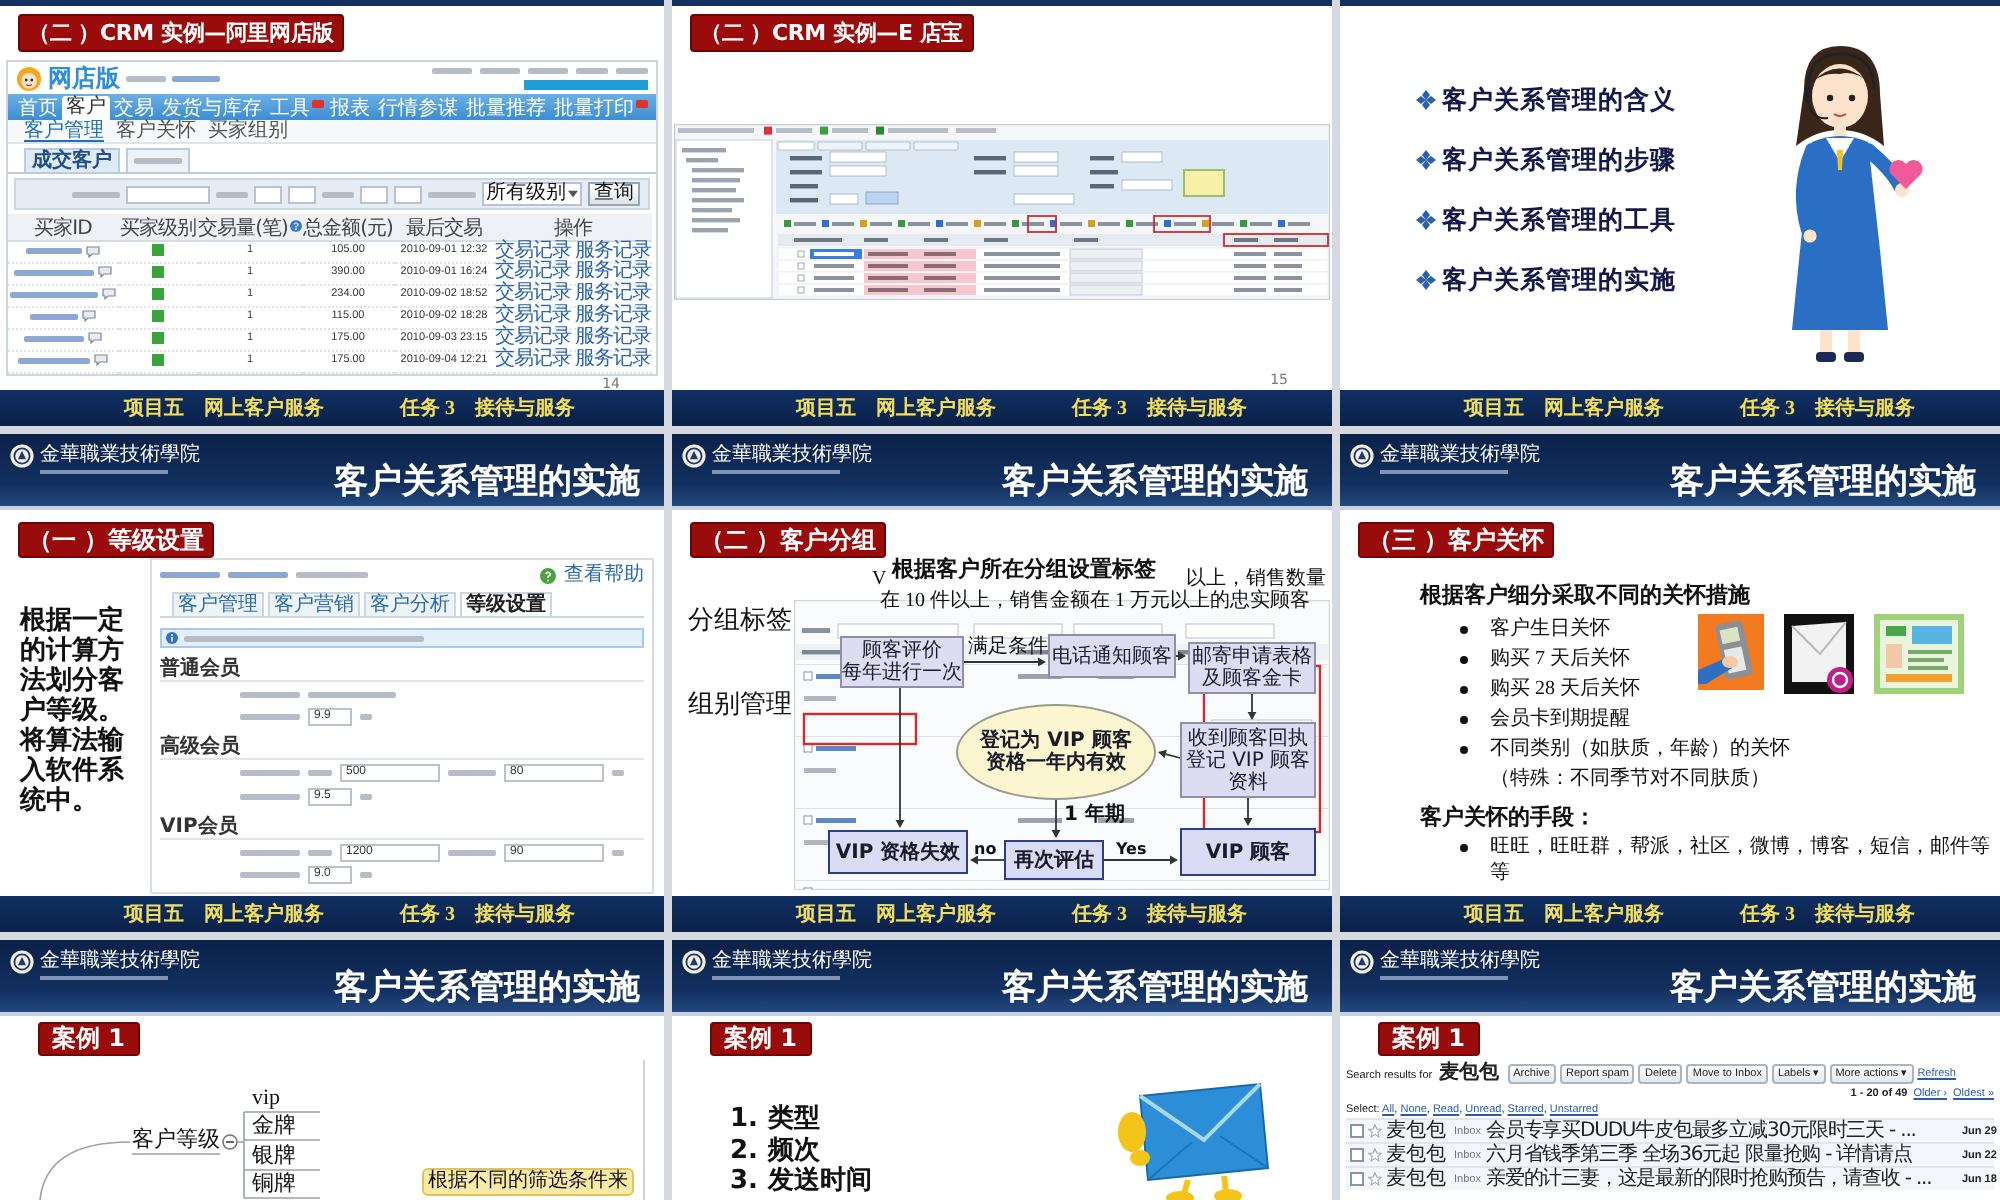  Describe the element at coordinates (644, 1129) in the screenshot. I see `connector-line` at that location.